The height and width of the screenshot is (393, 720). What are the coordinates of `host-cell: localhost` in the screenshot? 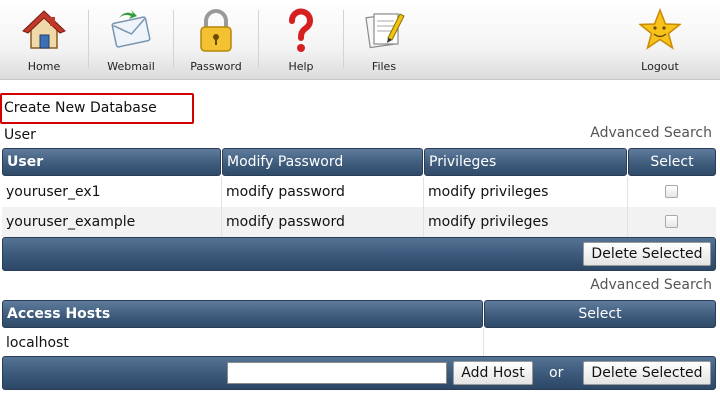 It's located at (243, 343).